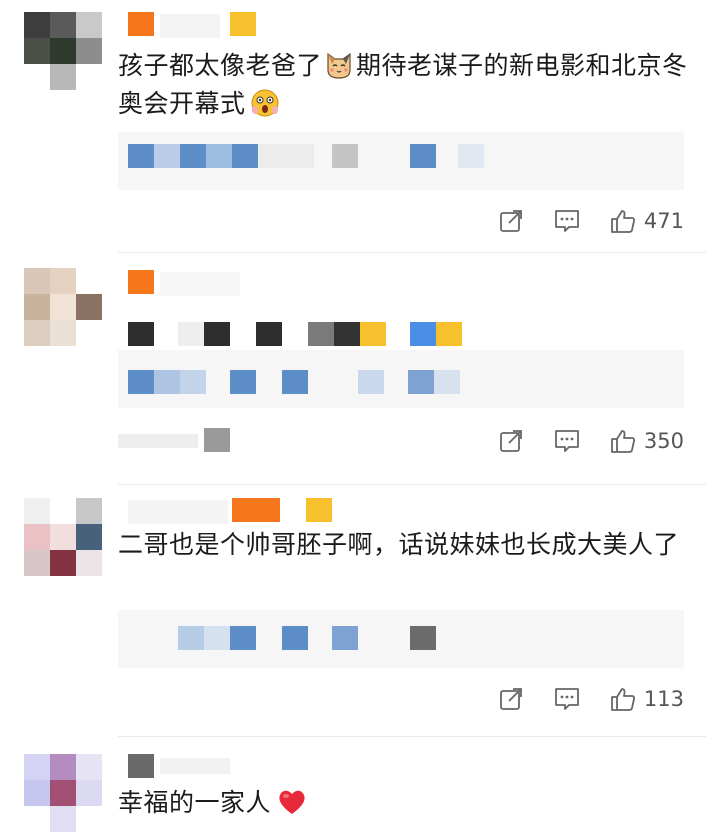 The image size is (706, 832). I want to click on comment-text: 幸福的一家人, so click(403, 803).